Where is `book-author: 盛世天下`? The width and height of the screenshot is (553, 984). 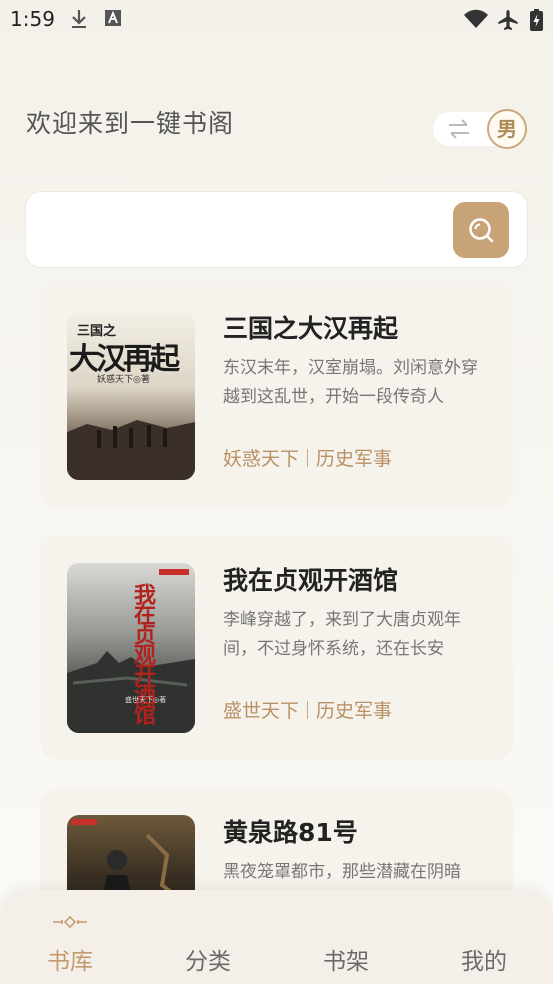 book-author: 盛世天下 is located at coordinates (261, 711).